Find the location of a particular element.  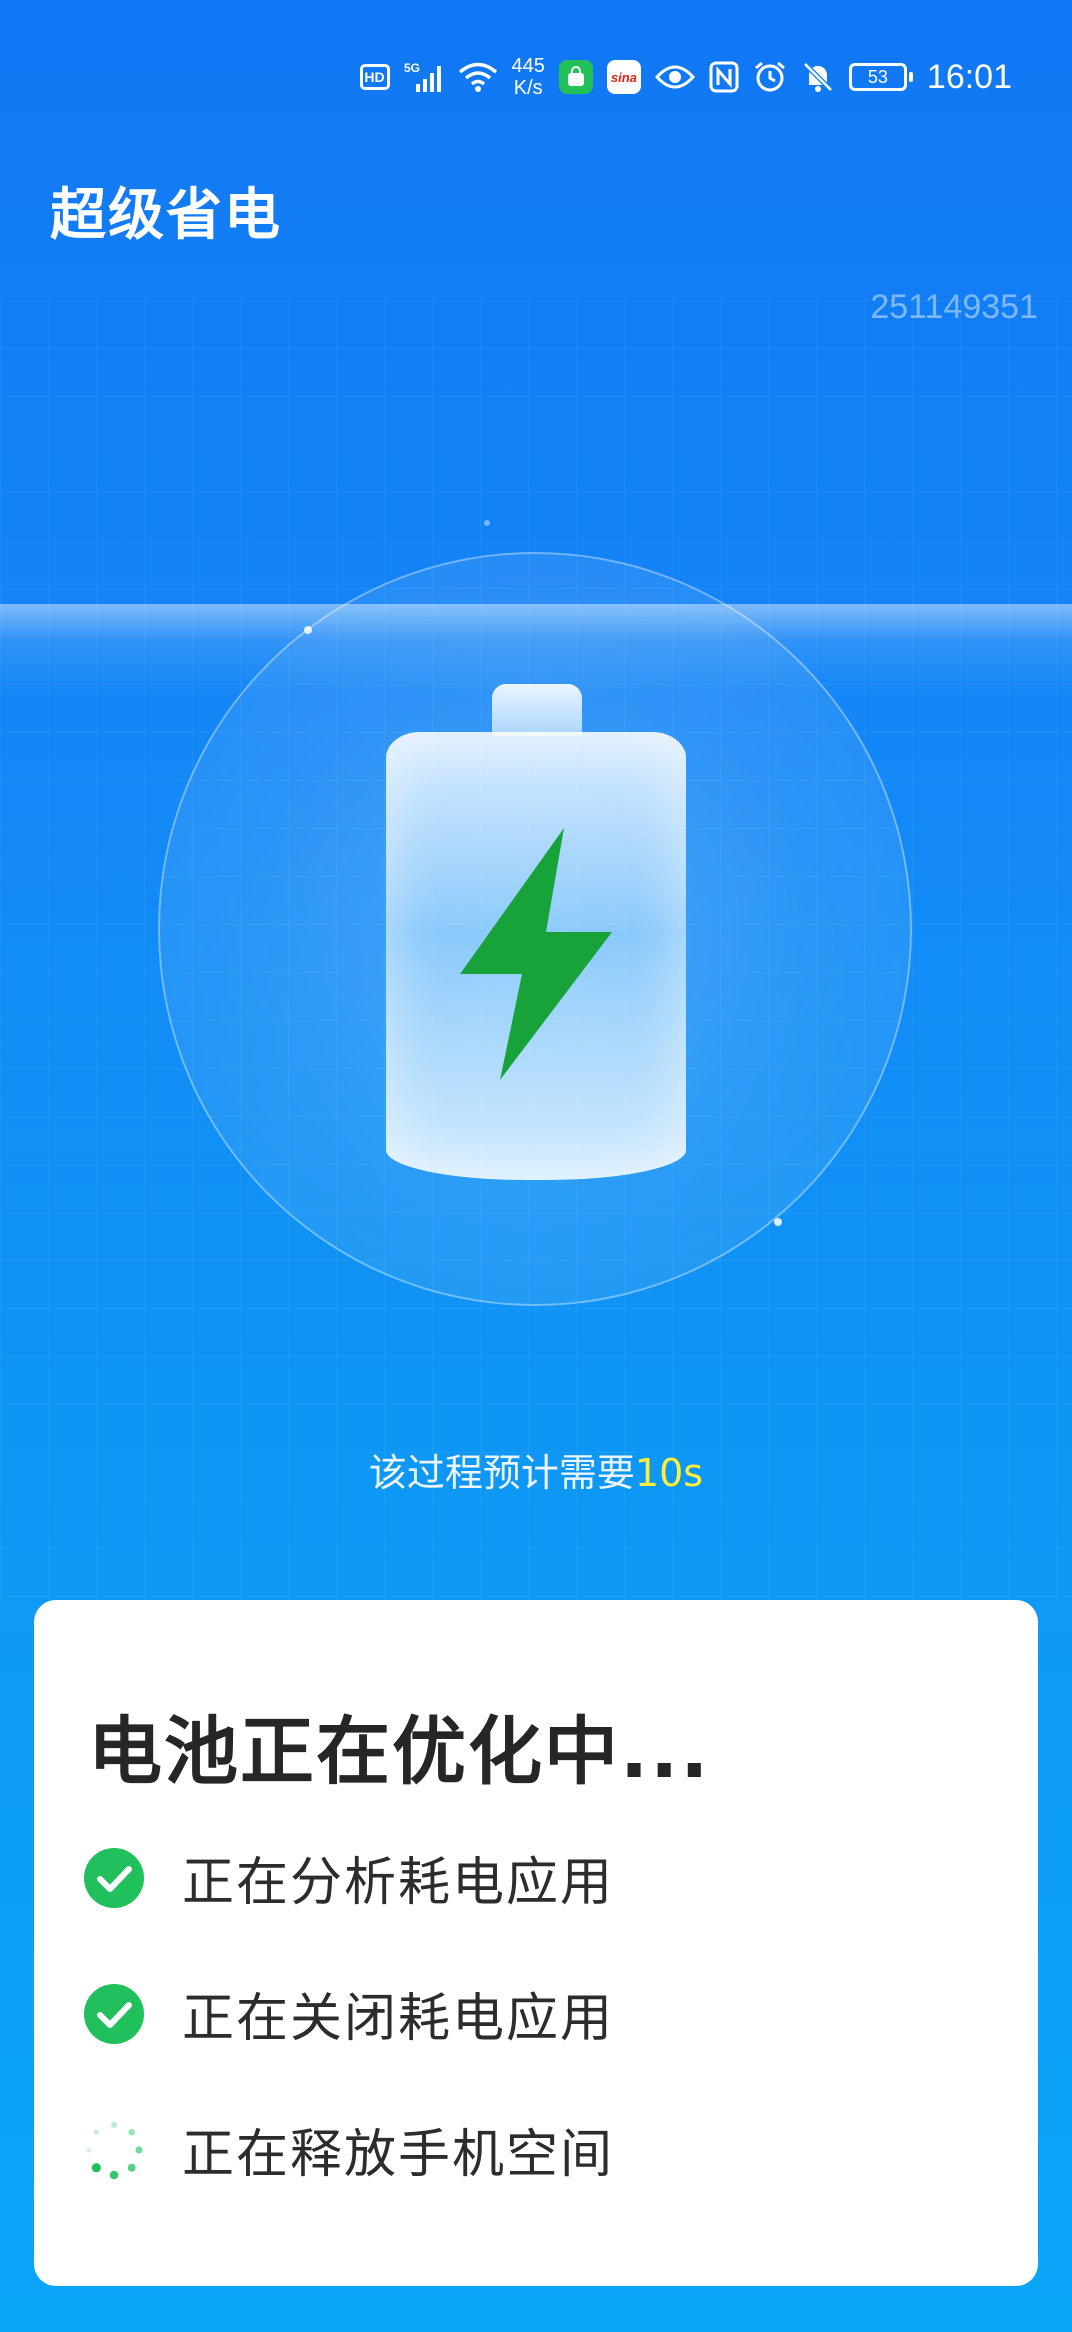

mute-bell-icon is located at coordinates (818, 77).